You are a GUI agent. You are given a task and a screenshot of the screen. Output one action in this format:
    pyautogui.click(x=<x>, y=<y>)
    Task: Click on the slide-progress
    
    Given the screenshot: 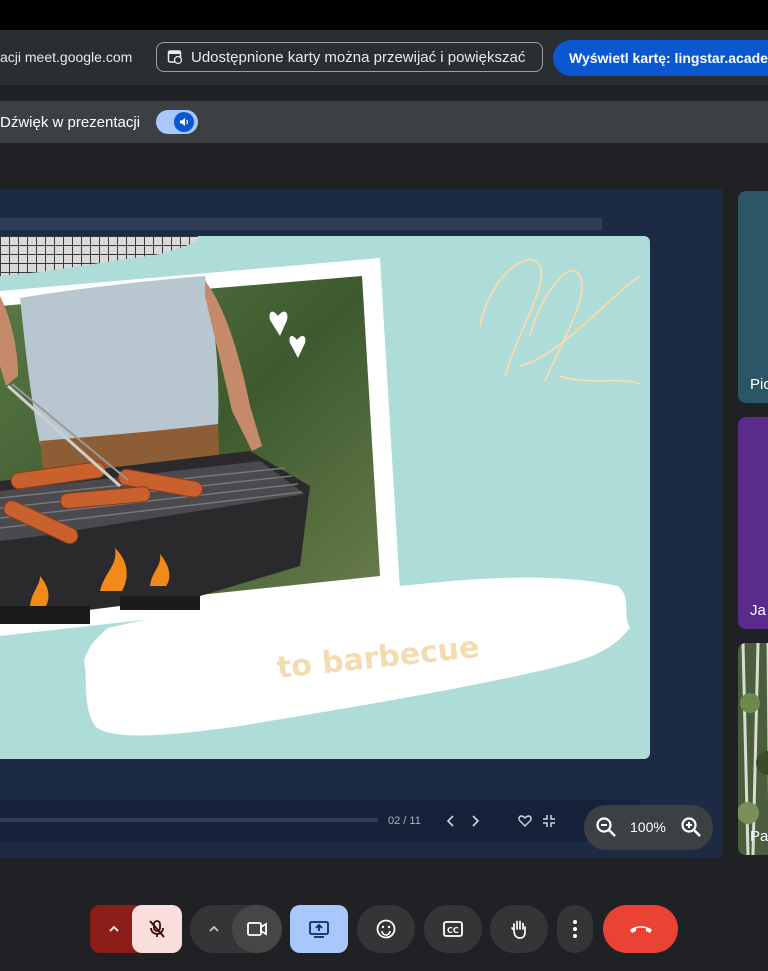 What is the action you would take?
    pyautogui.click(x=189, y=820)
    